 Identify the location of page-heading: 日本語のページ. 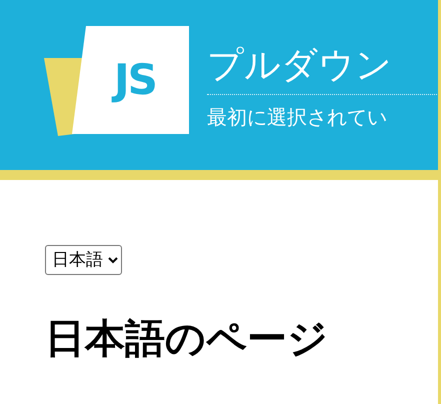
(186, 339).